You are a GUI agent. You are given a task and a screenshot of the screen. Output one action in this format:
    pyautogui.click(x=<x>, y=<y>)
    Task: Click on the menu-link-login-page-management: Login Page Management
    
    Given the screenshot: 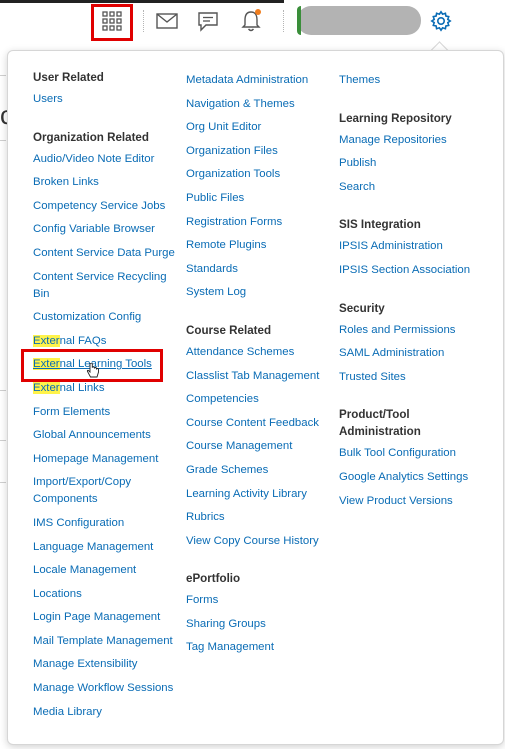 What is the action you would take?
    pyautogui.click(x=108, y=617)
    